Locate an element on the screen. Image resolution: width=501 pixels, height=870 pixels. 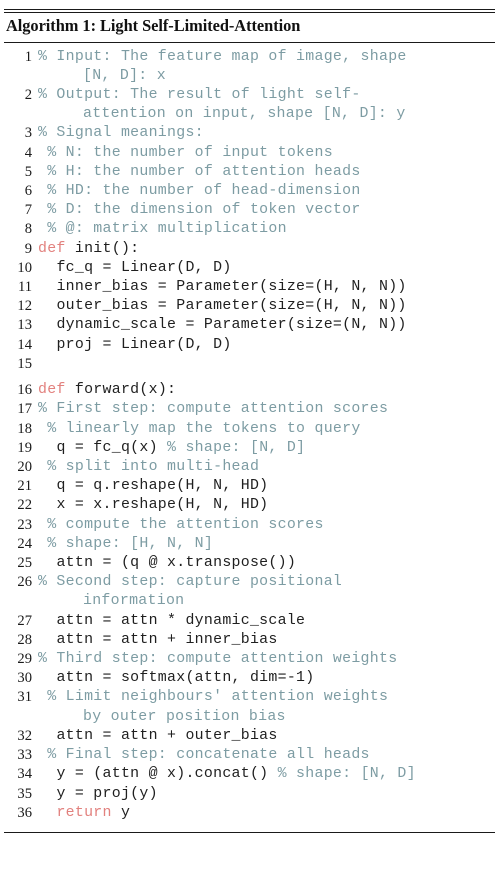
code-line: 20 % split into multi-head is located at coordinates (250, 467).